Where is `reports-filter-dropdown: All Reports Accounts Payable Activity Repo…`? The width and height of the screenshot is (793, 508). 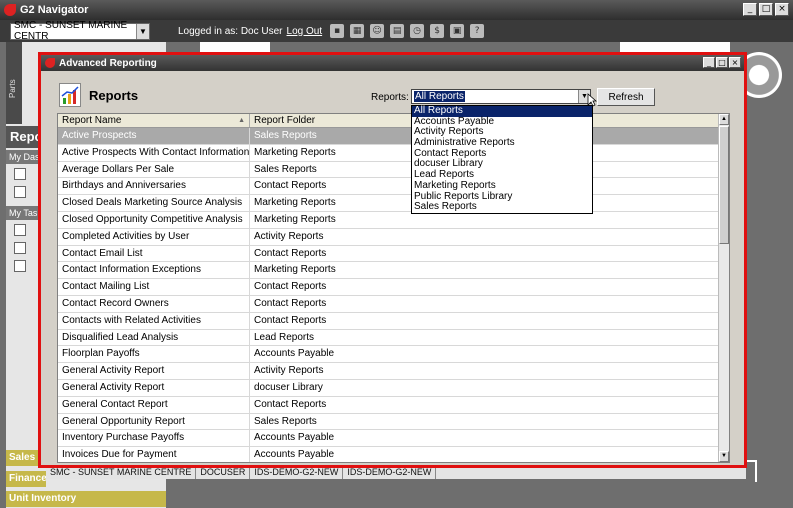 reports-filter-dropdown: All Reports Accounts Payable Activity Repo… is located at coordinates (502, 159).